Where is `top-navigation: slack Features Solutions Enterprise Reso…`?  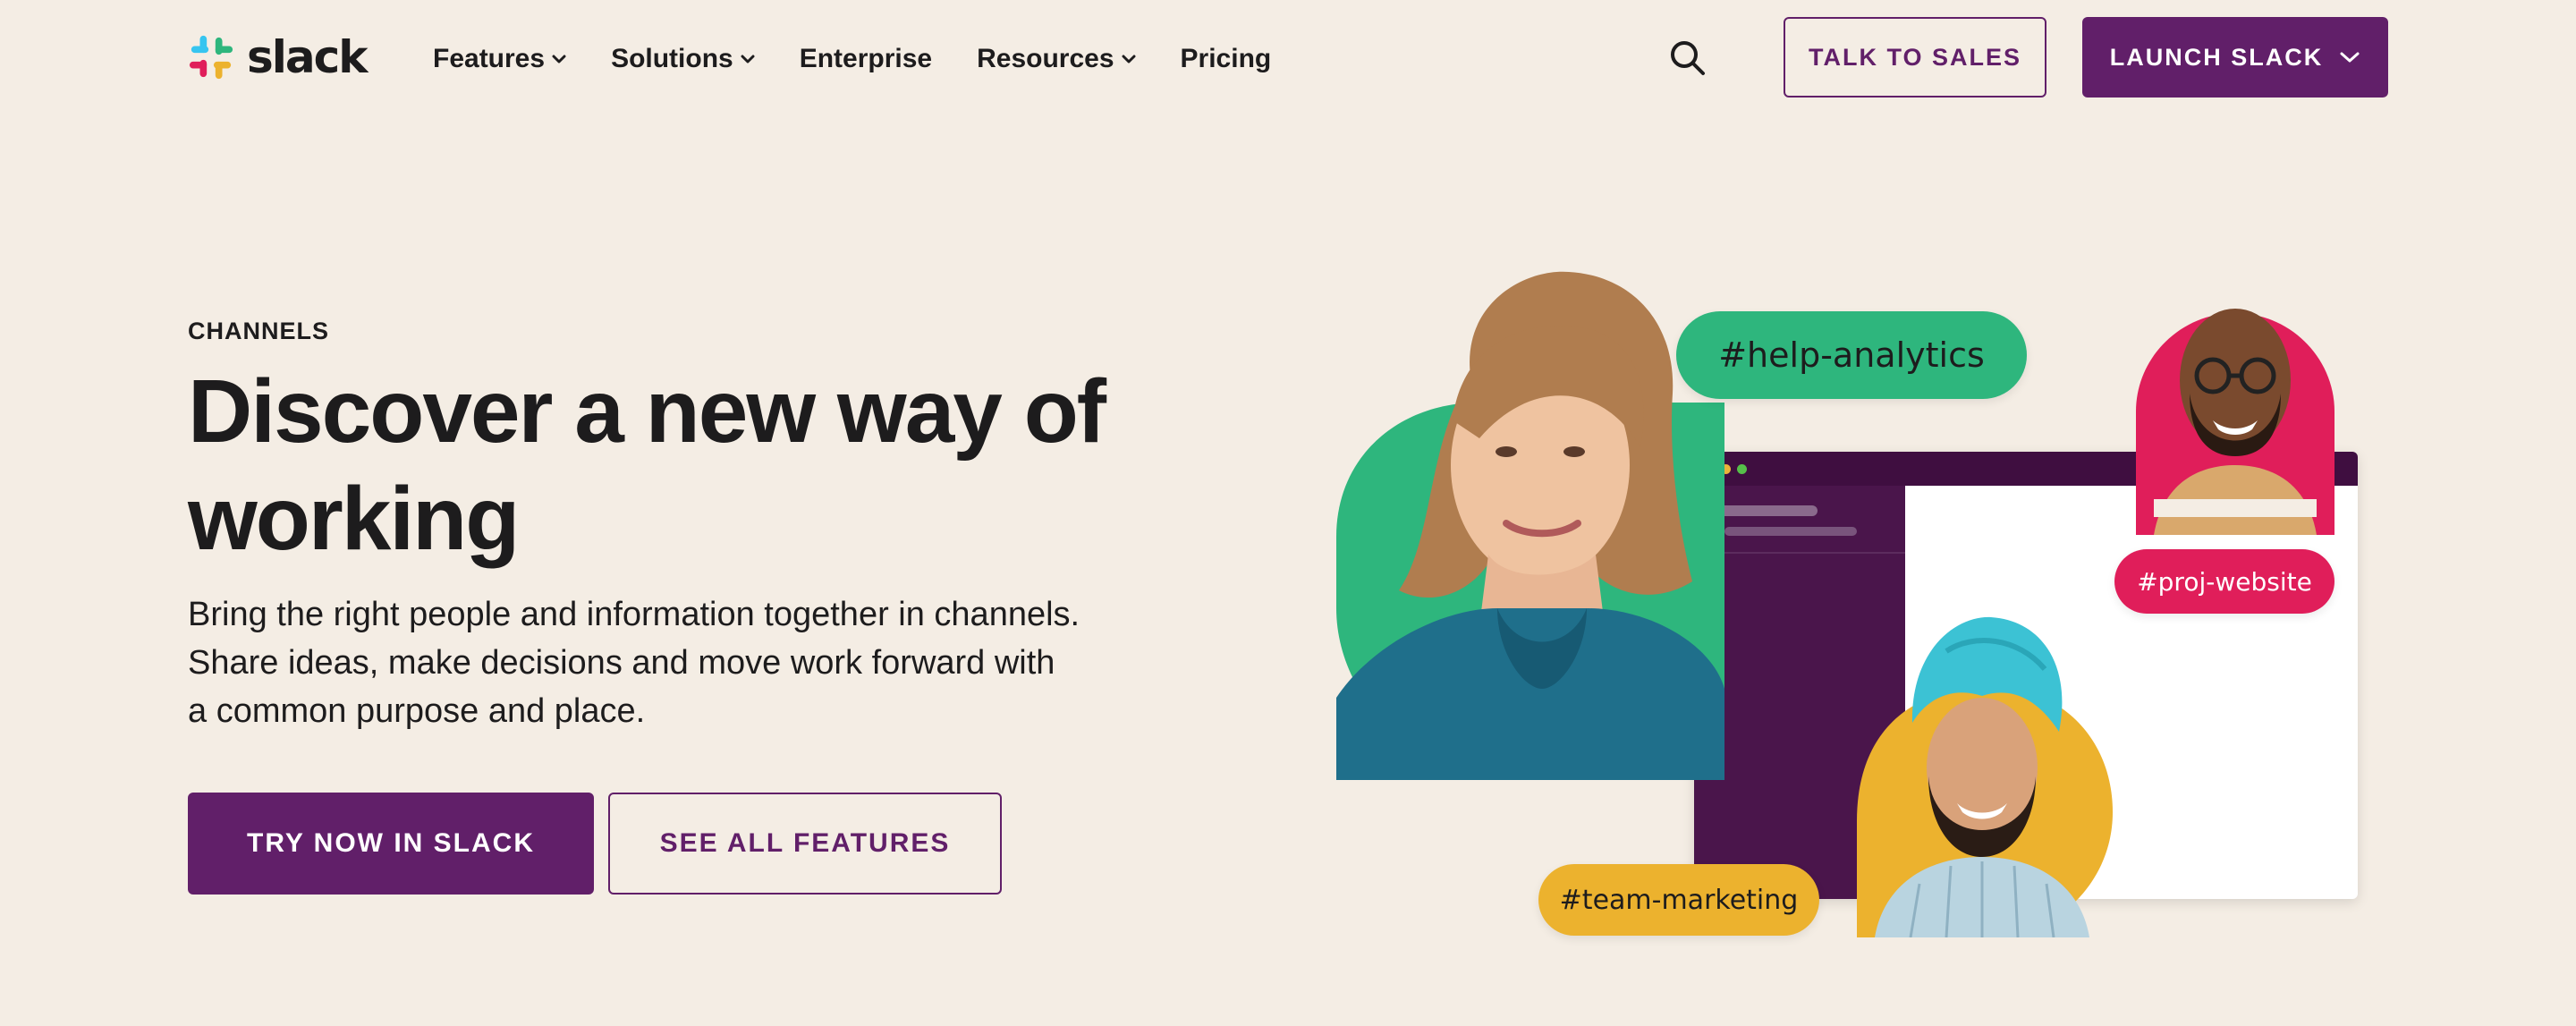 top-navigation: slack Features Solutions Enterprise Reso… is located at coordinates (1288, 58).